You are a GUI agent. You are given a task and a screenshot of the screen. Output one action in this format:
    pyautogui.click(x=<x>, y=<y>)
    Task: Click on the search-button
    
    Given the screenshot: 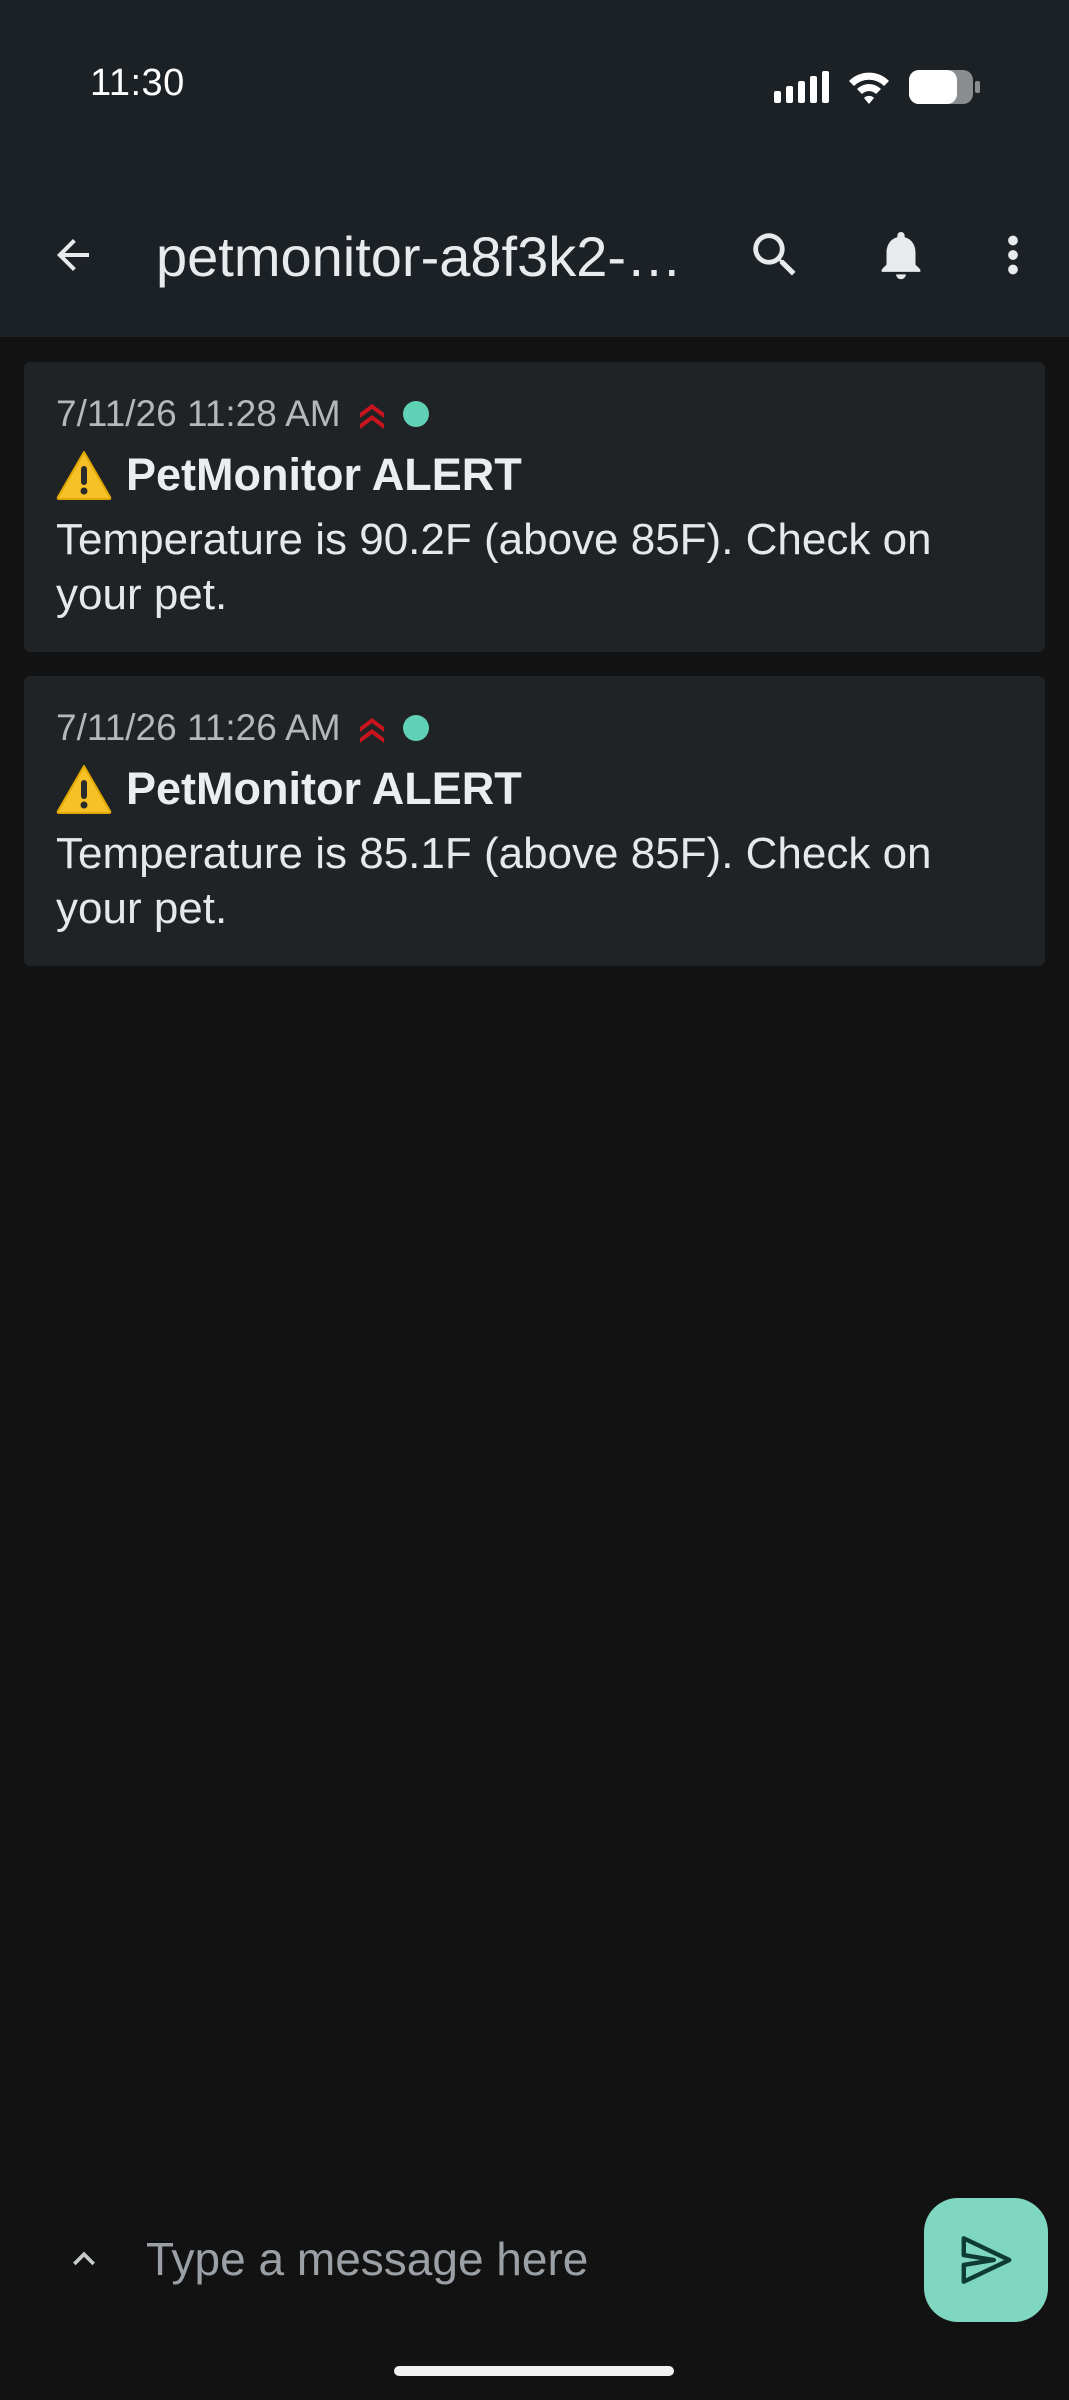 What is the action you would take?
    pyautogui.click(x=775, y=255)
    